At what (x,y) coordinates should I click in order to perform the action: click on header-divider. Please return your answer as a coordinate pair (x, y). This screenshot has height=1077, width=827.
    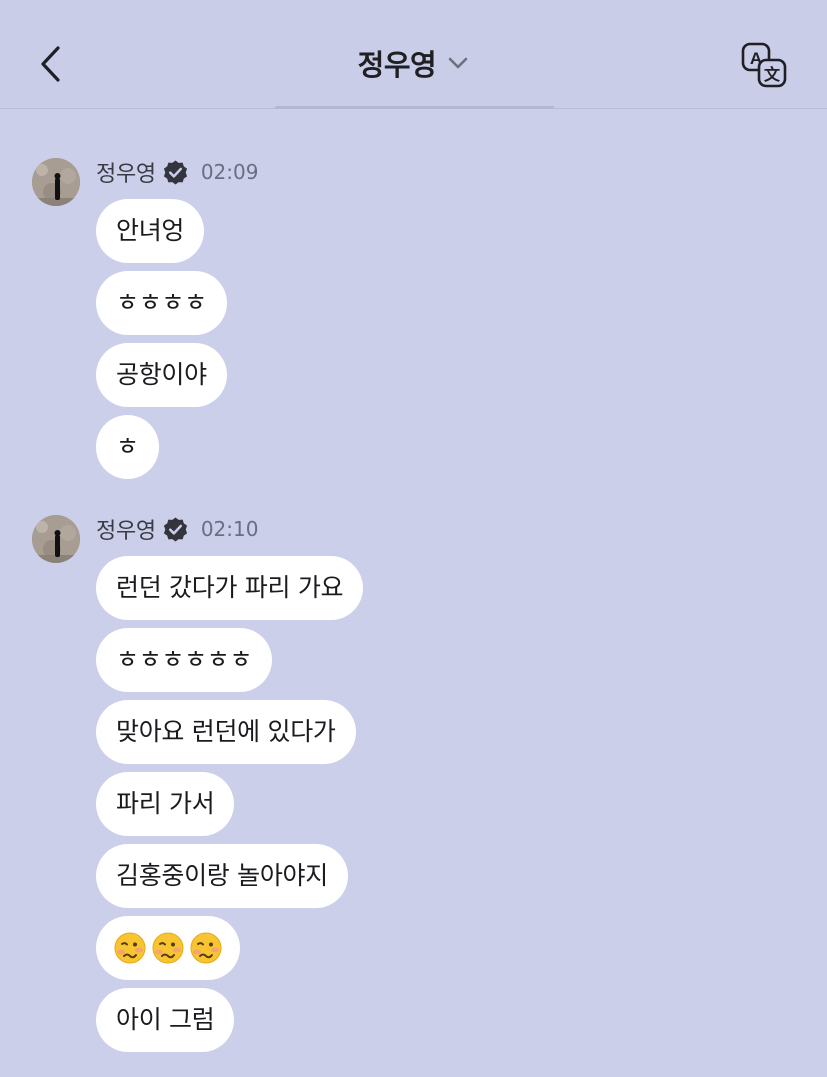
    Looking at the image, I should click on (414, 107).